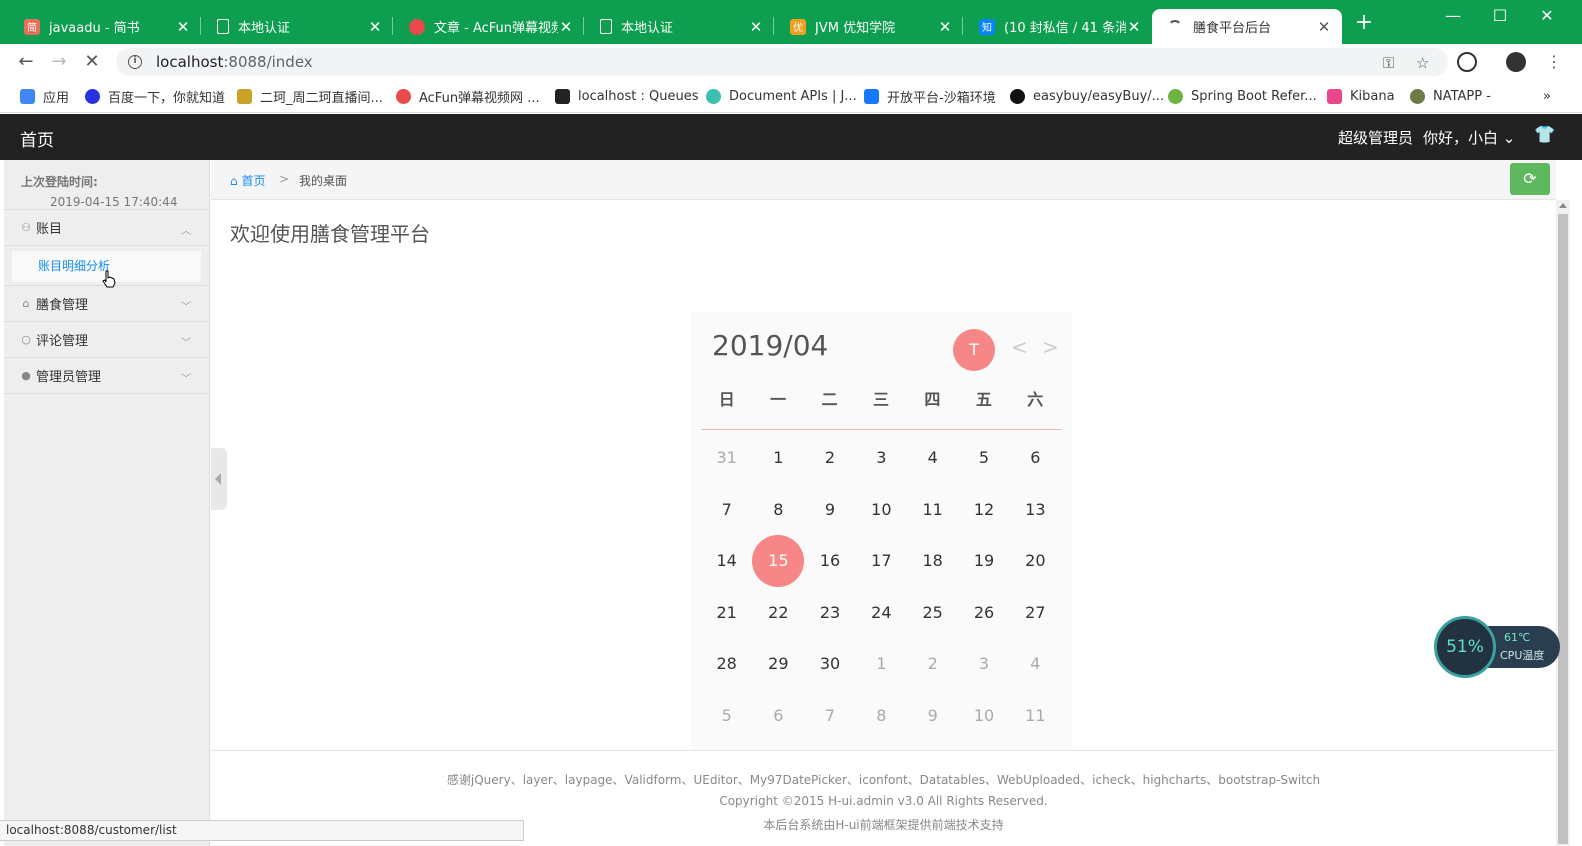 This screenshot has width=1582, height=846. What do you see at coordinates (106, 340) in the screenshot?
I see `sidebar-menu-comments: ○ 评论管理 ﹀` at bounding box center [106, 340].